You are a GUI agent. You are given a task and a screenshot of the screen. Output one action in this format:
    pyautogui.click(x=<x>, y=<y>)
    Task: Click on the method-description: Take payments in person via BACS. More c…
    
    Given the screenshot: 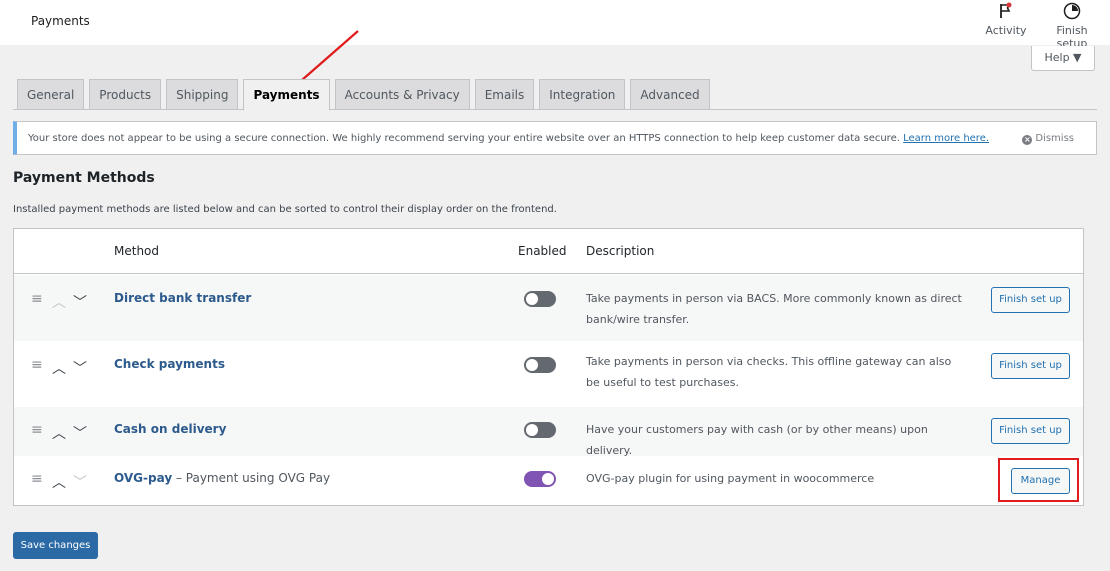 What is the action you would take?
    pyautogui.click(x=774, y=309)
    